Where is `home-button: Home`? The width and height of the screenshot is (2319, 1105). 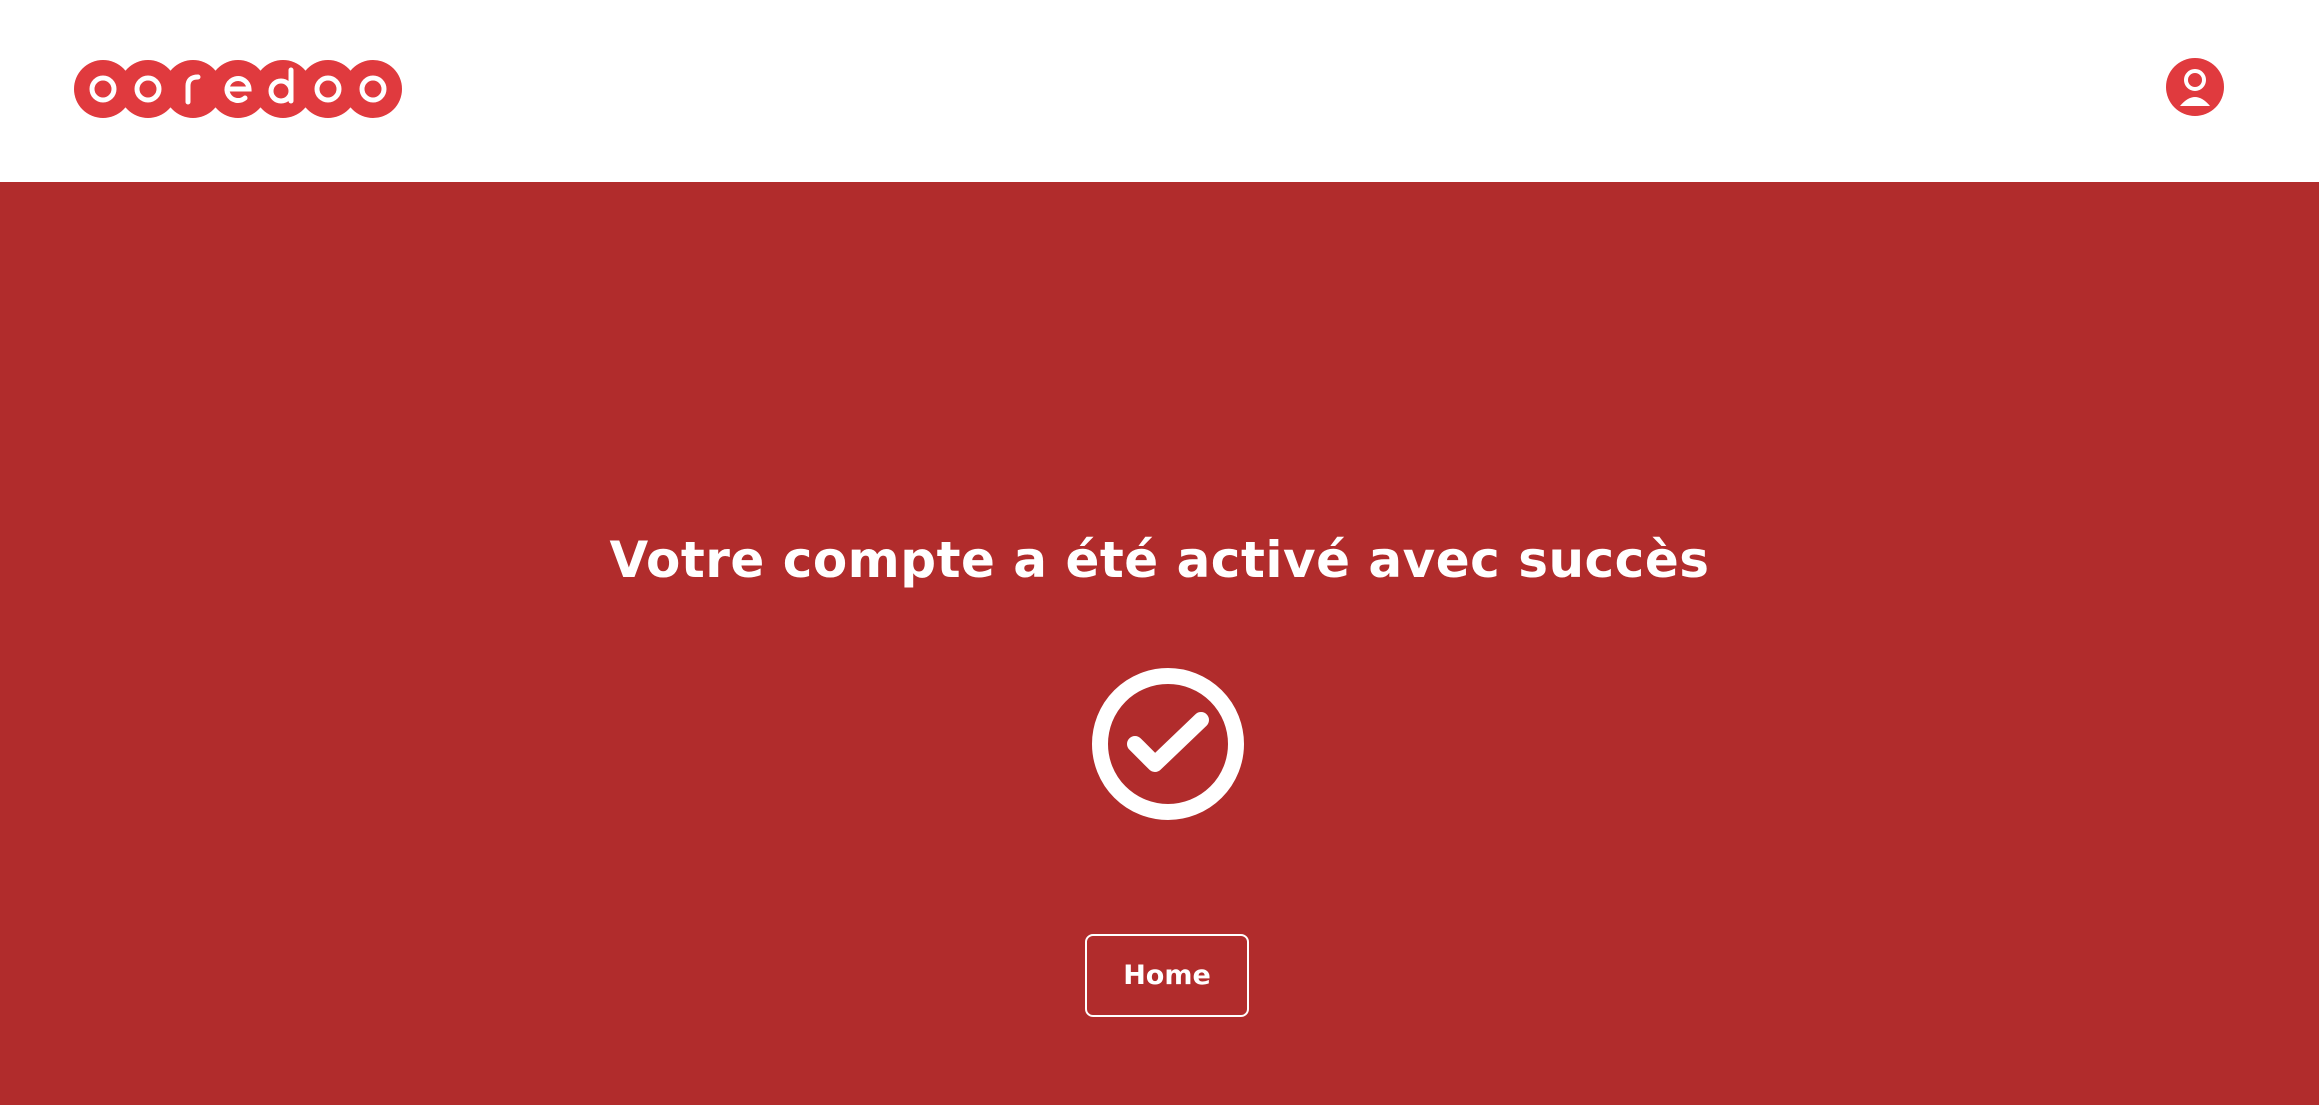
home-button: Home is located at coordinates (1167, 975).